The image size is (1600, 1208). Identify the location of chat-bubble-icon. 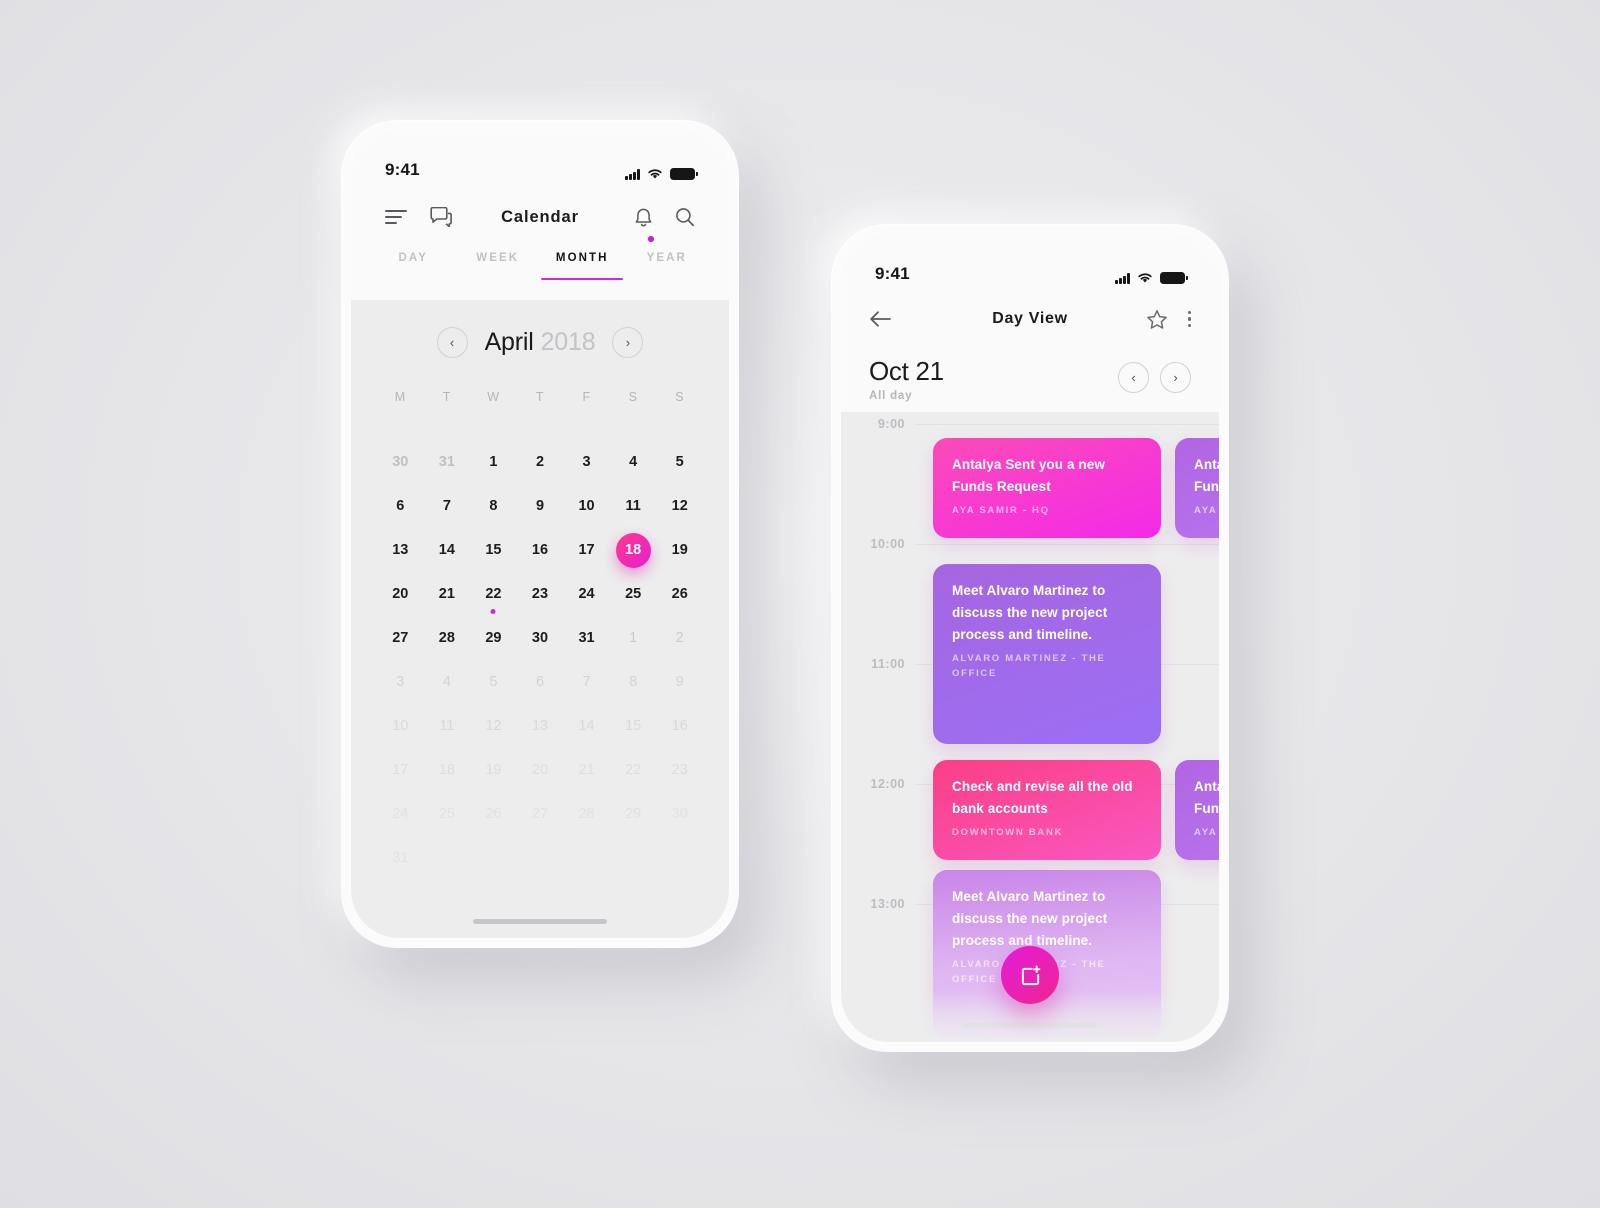
(441, 217).